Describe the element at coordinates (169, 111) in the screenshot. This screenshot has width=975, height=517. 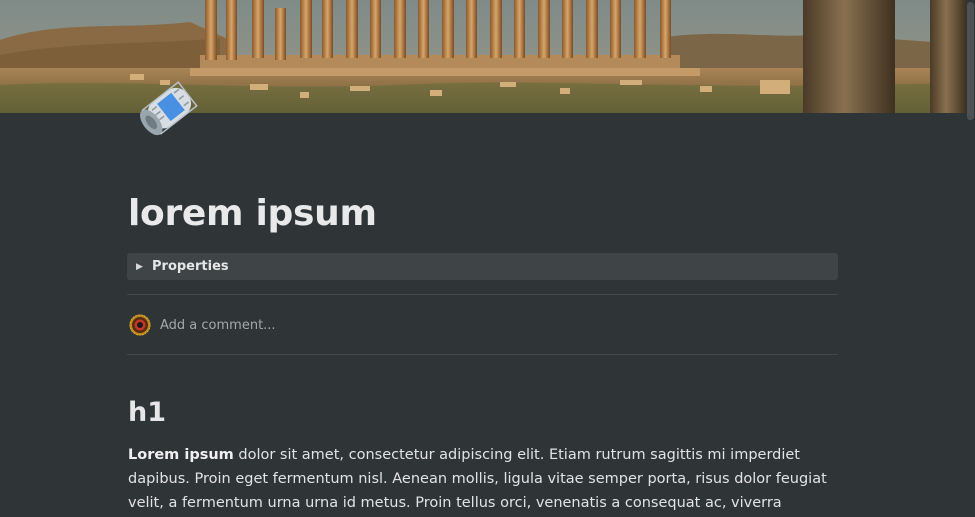
I see `newspaper-icon` at that location.